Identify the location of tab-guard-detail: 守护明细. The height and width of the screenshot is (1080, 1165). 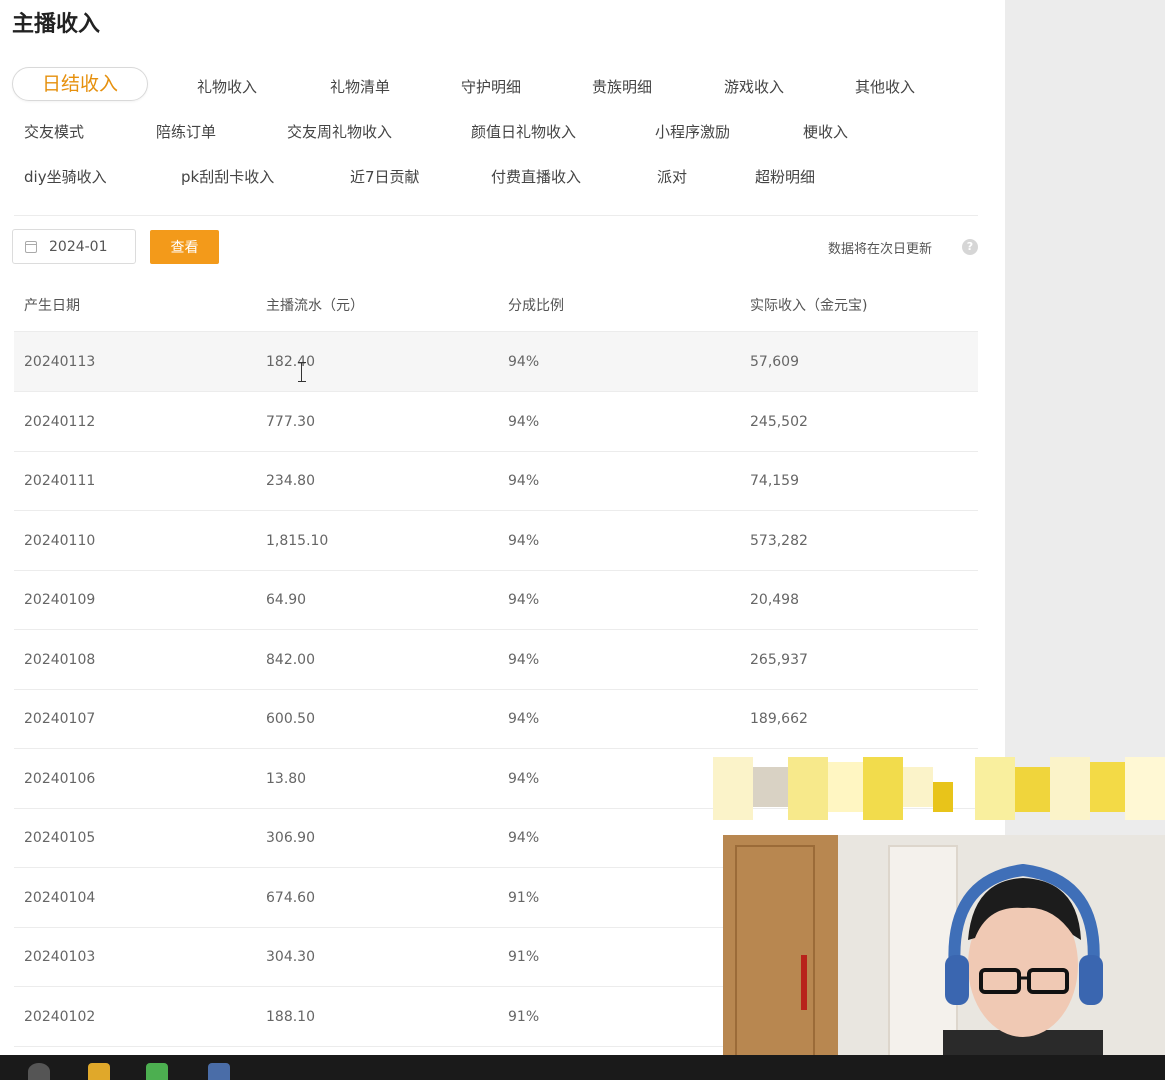
(491, 86).